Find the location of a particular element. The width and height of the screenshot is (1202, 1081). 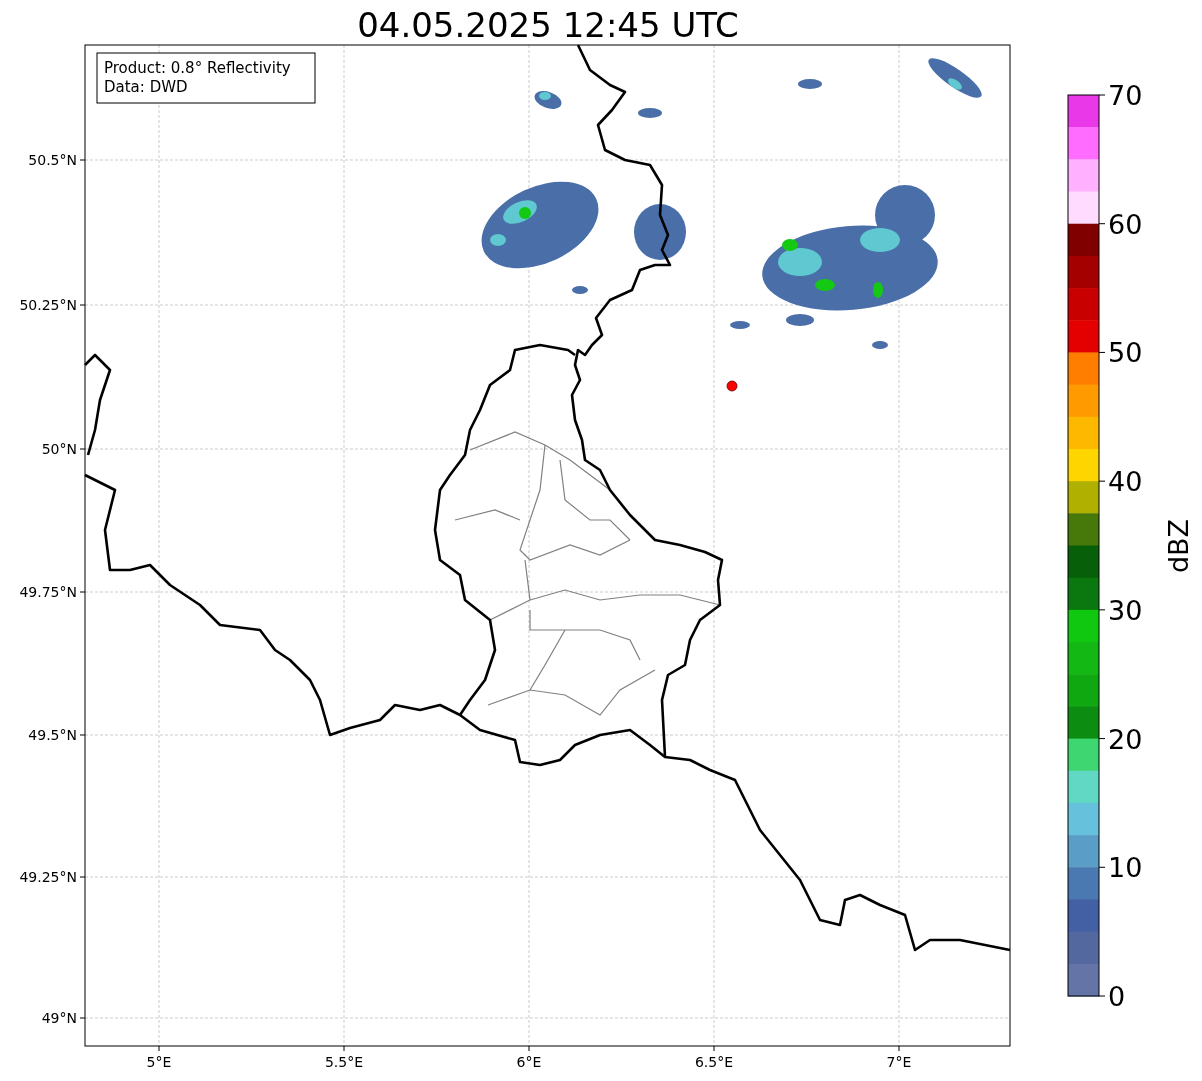

info-text: Product: 0.8° Reflectivity is located at coordinates (197, 68).